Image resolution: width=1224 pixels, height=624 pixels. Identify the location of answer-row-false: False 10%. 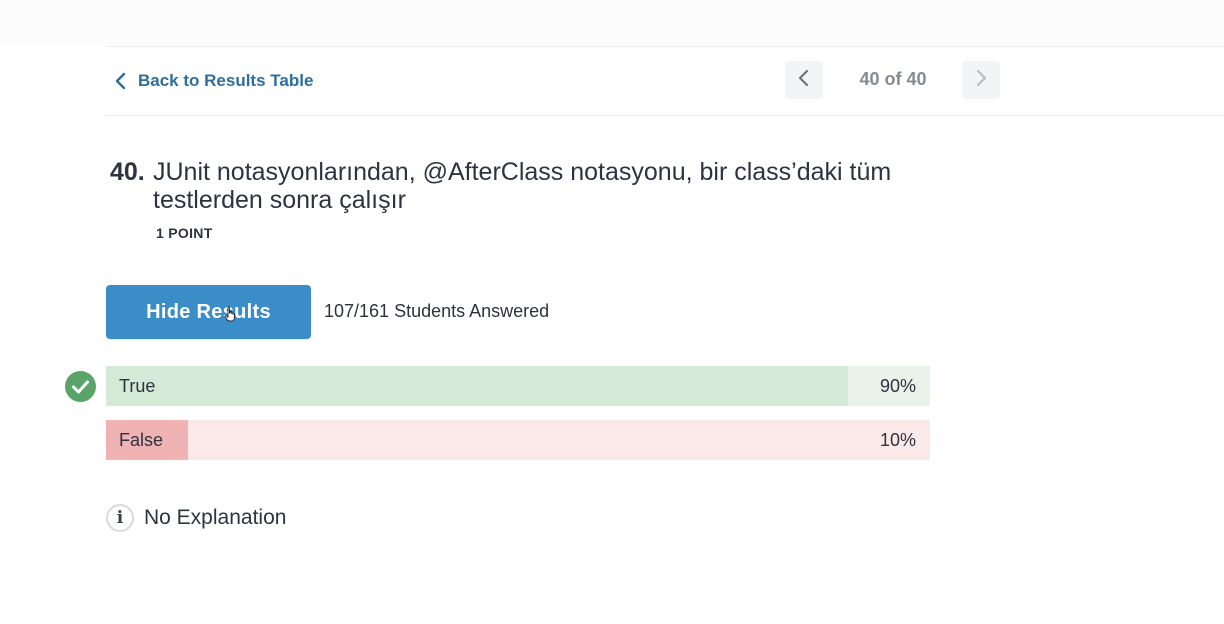
(518, 440).